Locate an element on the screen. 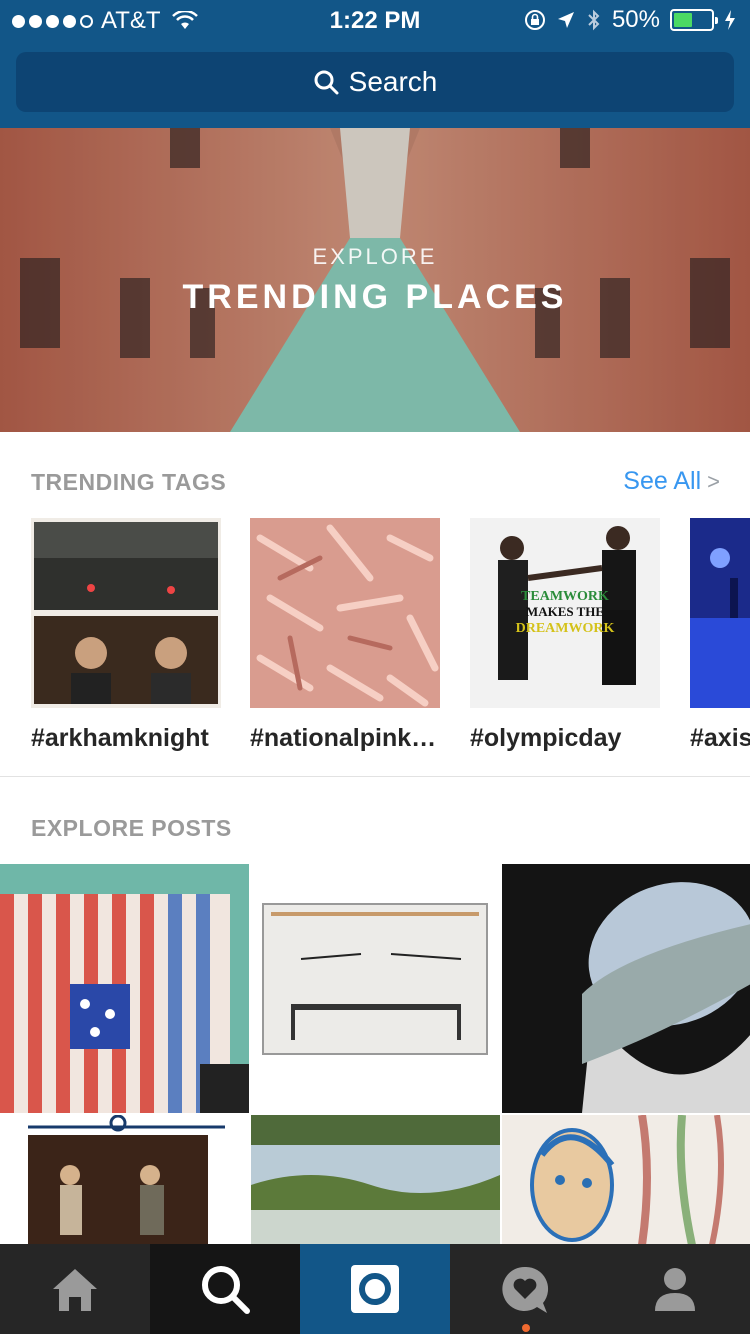 Image resolution: width=750 pixels, height=1334 pixels. see-all-label: See All is located at coordinates (662, 481).